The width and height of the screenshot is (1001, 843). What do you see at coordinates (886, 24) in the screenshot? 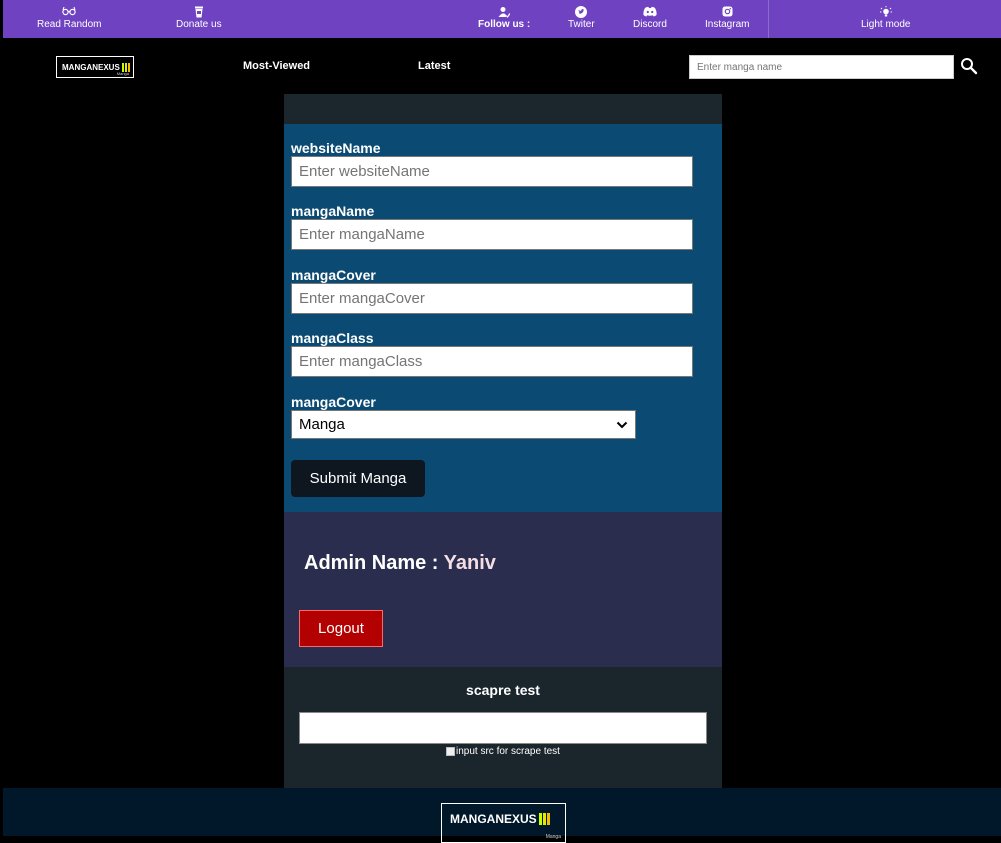
I see `light-mode-label: Light mode` at bounding box center [886, 24].